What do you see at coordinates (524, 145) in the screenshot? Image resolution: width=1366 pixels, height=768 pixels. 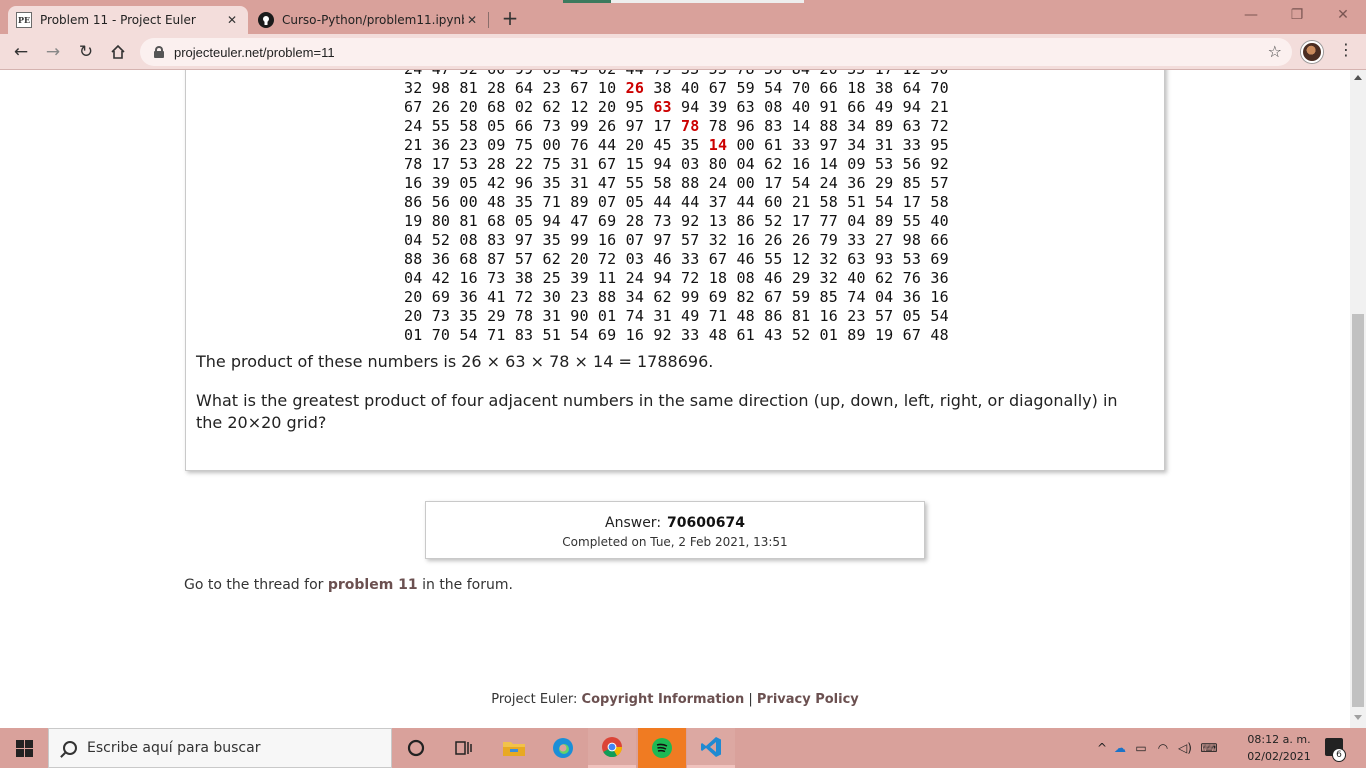 I see `grid-number: 75` at bounding box center [524, 145].